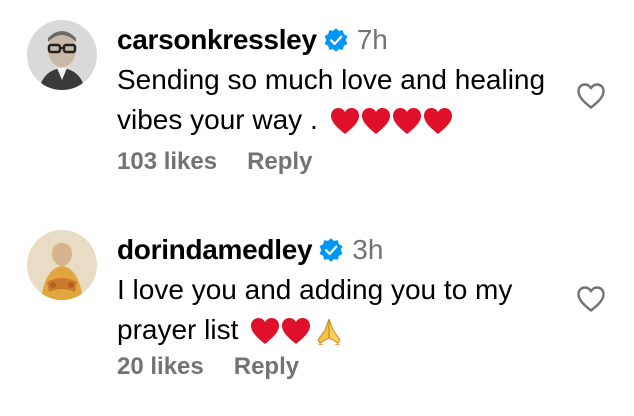  What do you see at coordinates (215, 250) in the screenshot?
I see `username: dorindamedley` at bounding box center [215, 250].